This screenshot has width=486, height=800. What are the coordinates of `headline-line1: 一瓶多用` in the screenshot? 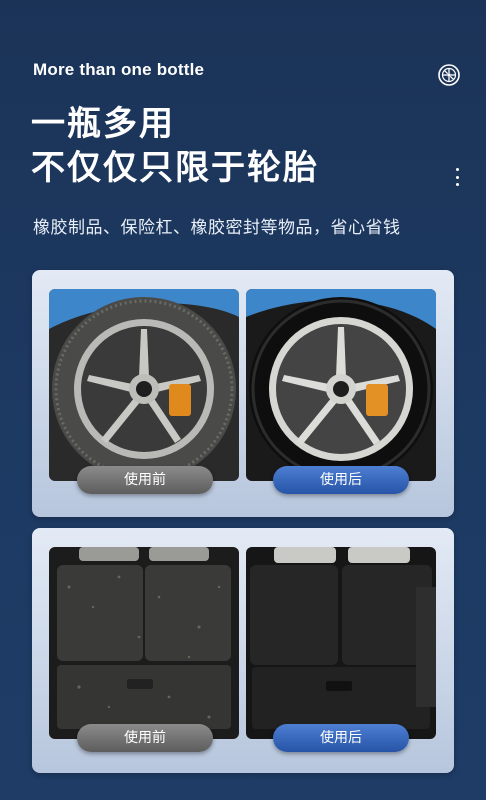 It's located at (103, 124).